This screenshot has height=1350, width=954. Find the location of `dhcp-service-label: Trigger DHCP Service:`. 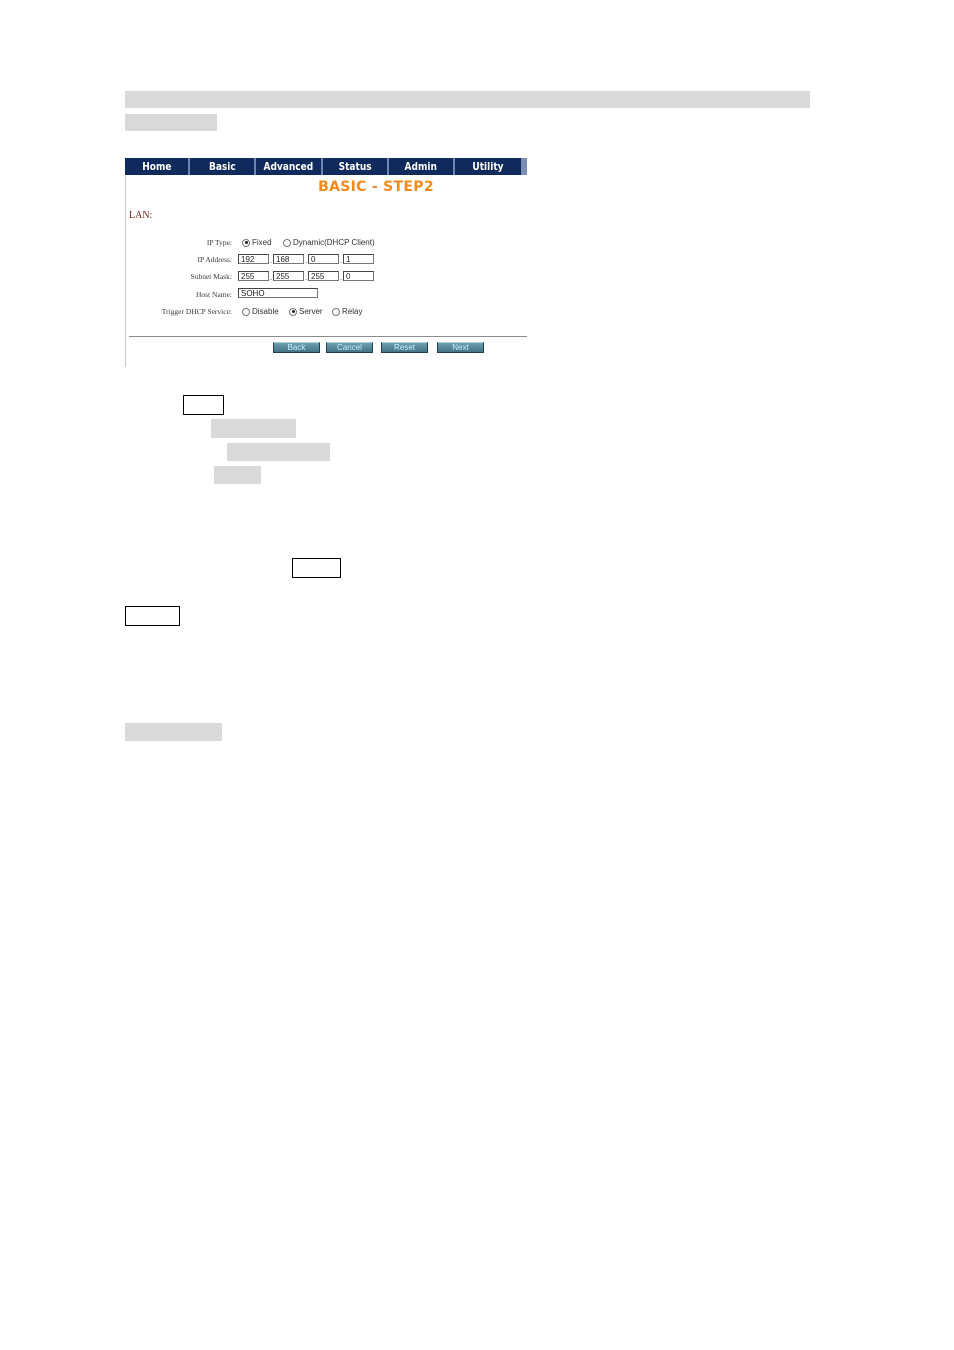

dhcp-service-label: Trigger DHCP Service: is located at coordinates (196, 311).